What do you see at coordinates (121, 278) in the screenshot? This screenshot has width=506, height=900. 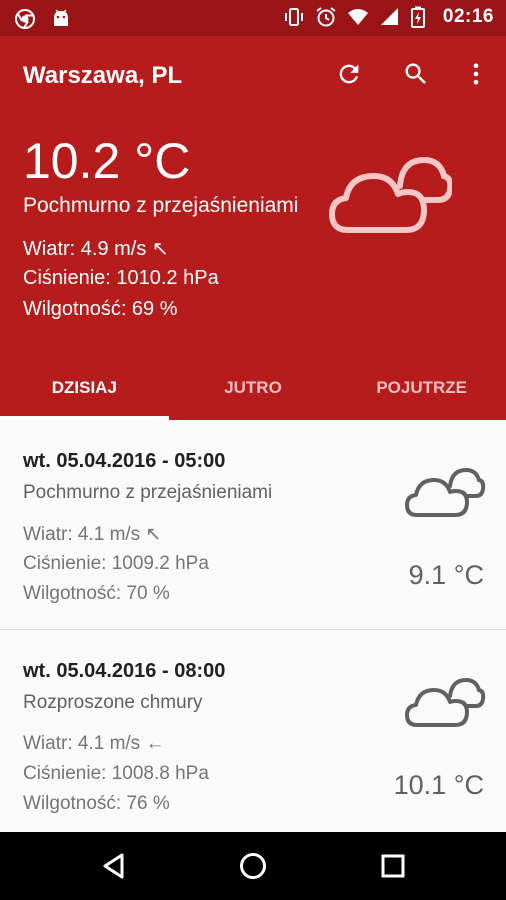 I see `current-pressure: Ciśnienie: 1010.2 hPa` at bounding box center [121, 278].